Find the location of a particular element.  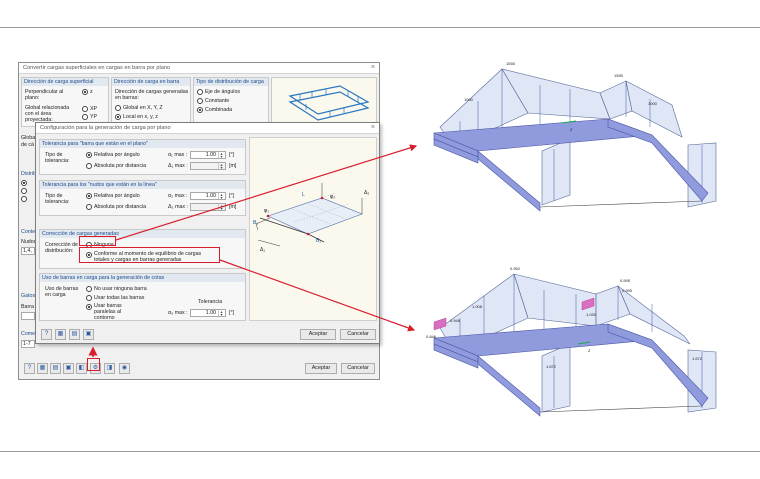

load-value: 0.952 is located at coordinates (515, 268).